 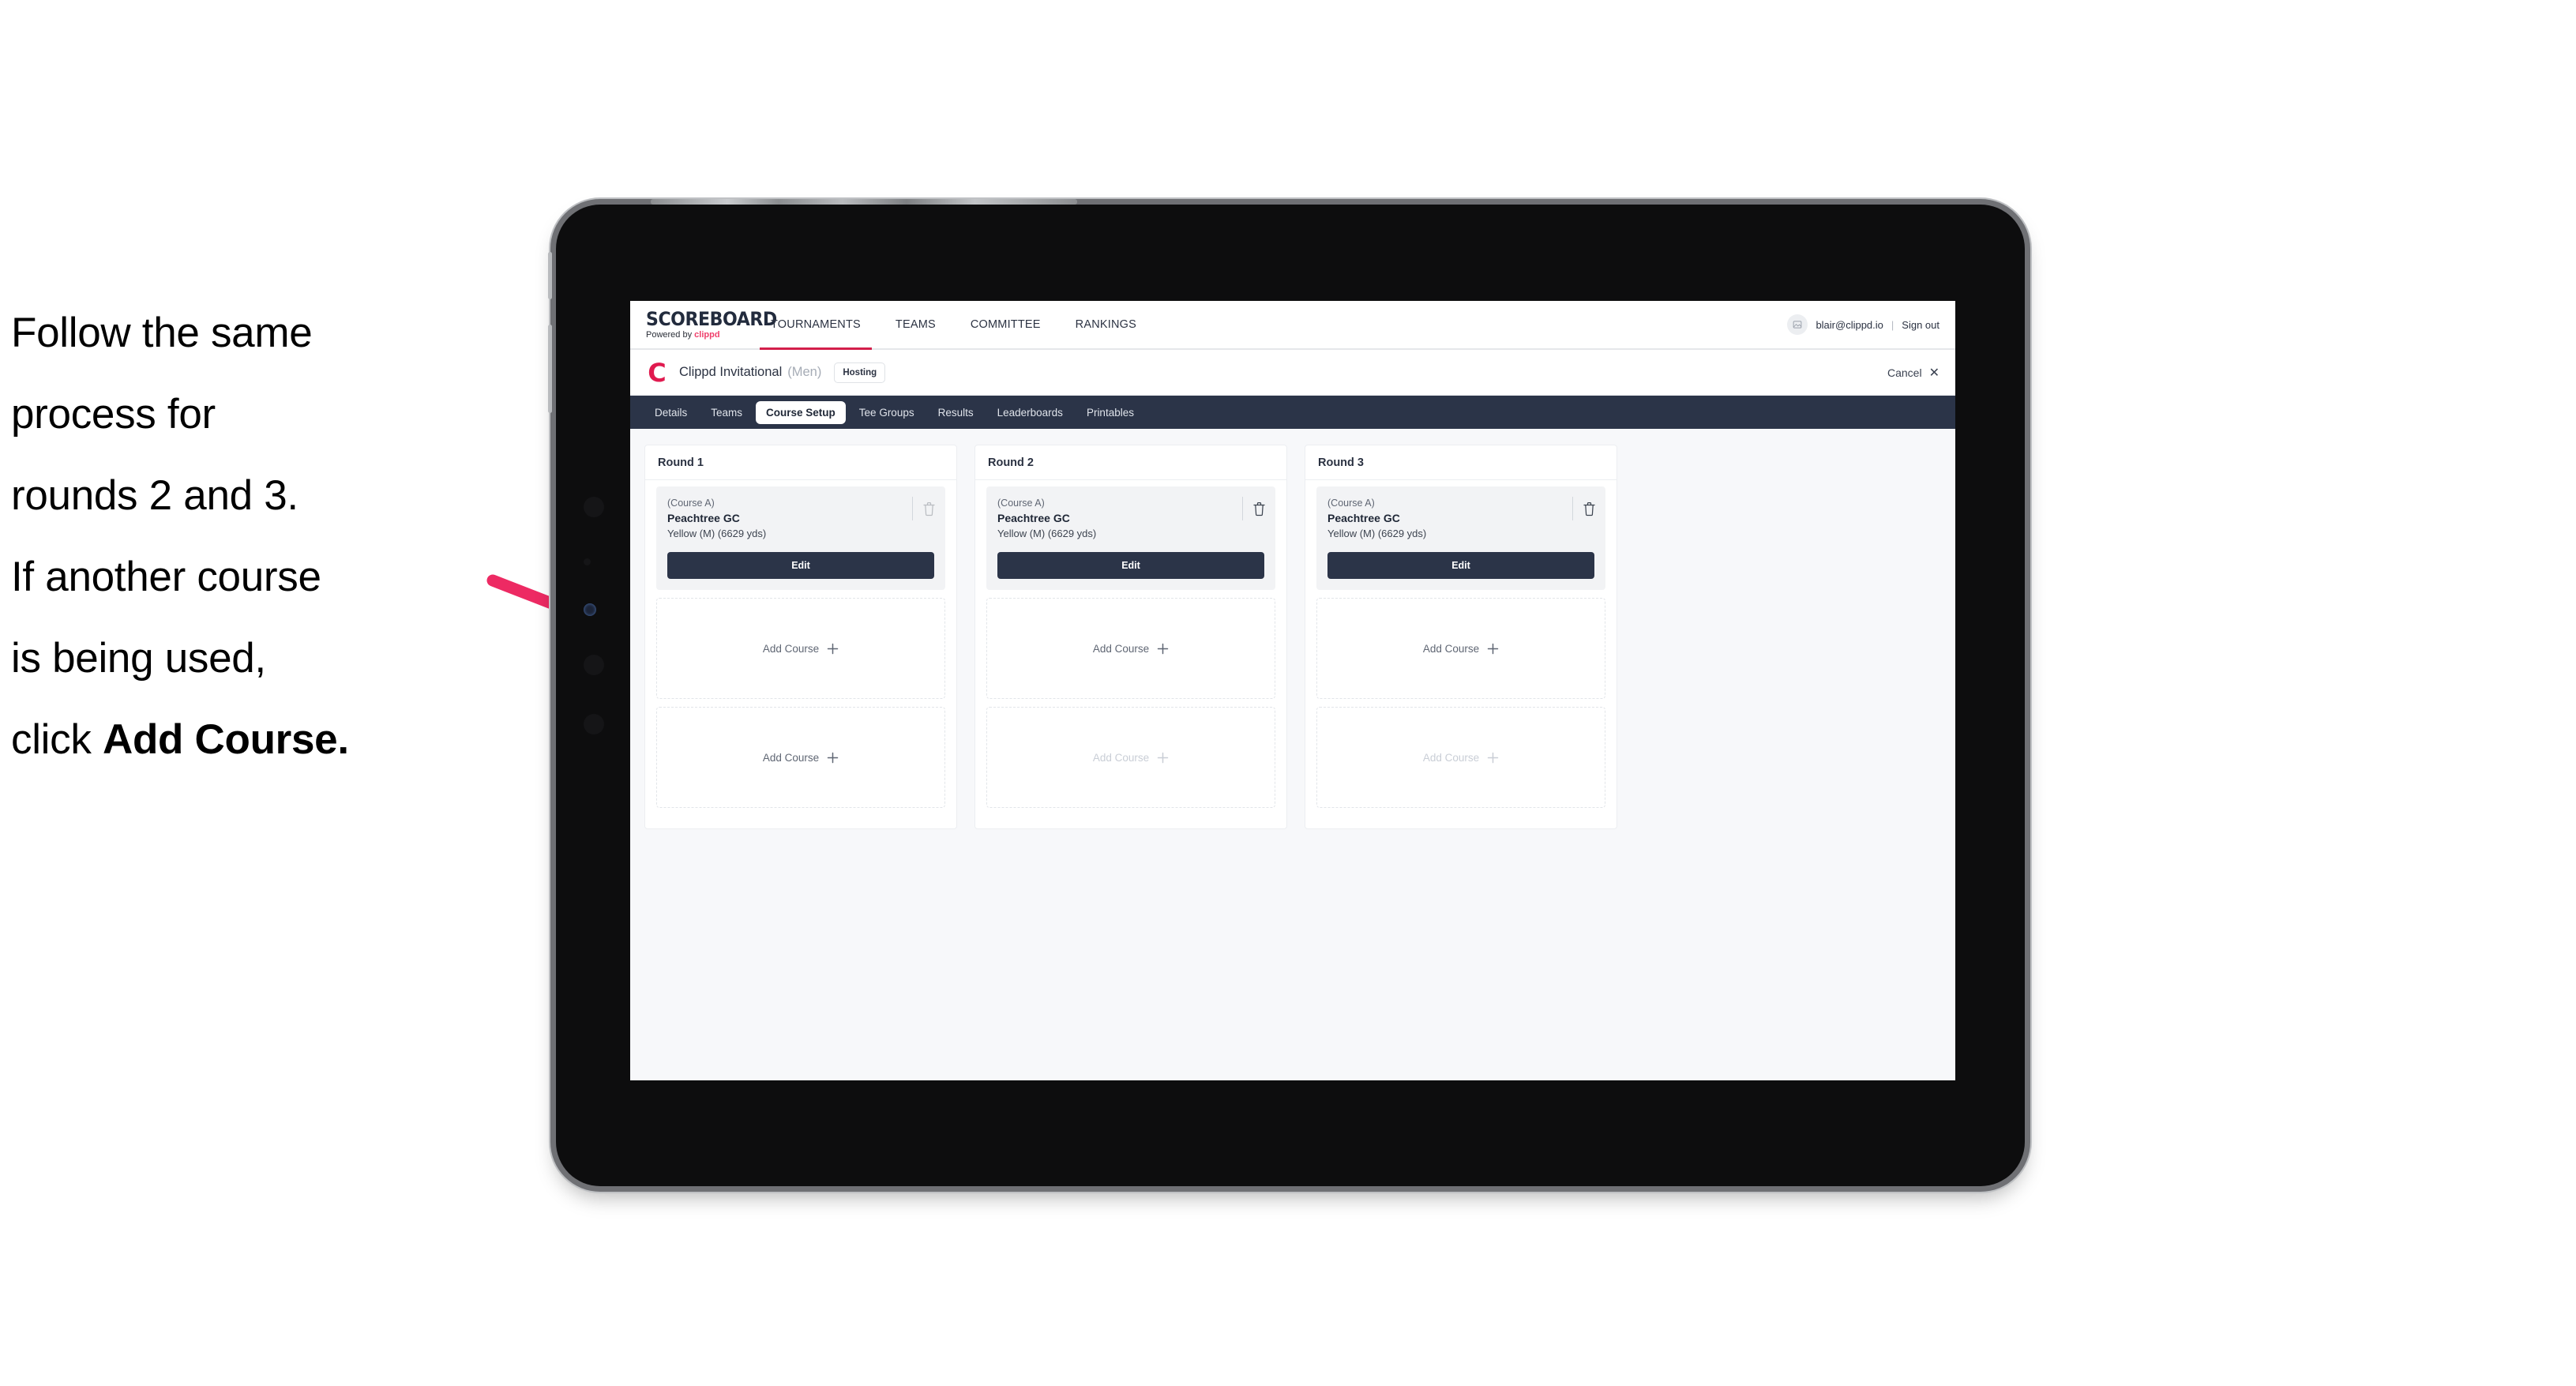 What do you see at coordinates (1030, 412) in the screenshot?
I see `tab-leaderboards: Leaderboards` at bounding box center [1030, 412].